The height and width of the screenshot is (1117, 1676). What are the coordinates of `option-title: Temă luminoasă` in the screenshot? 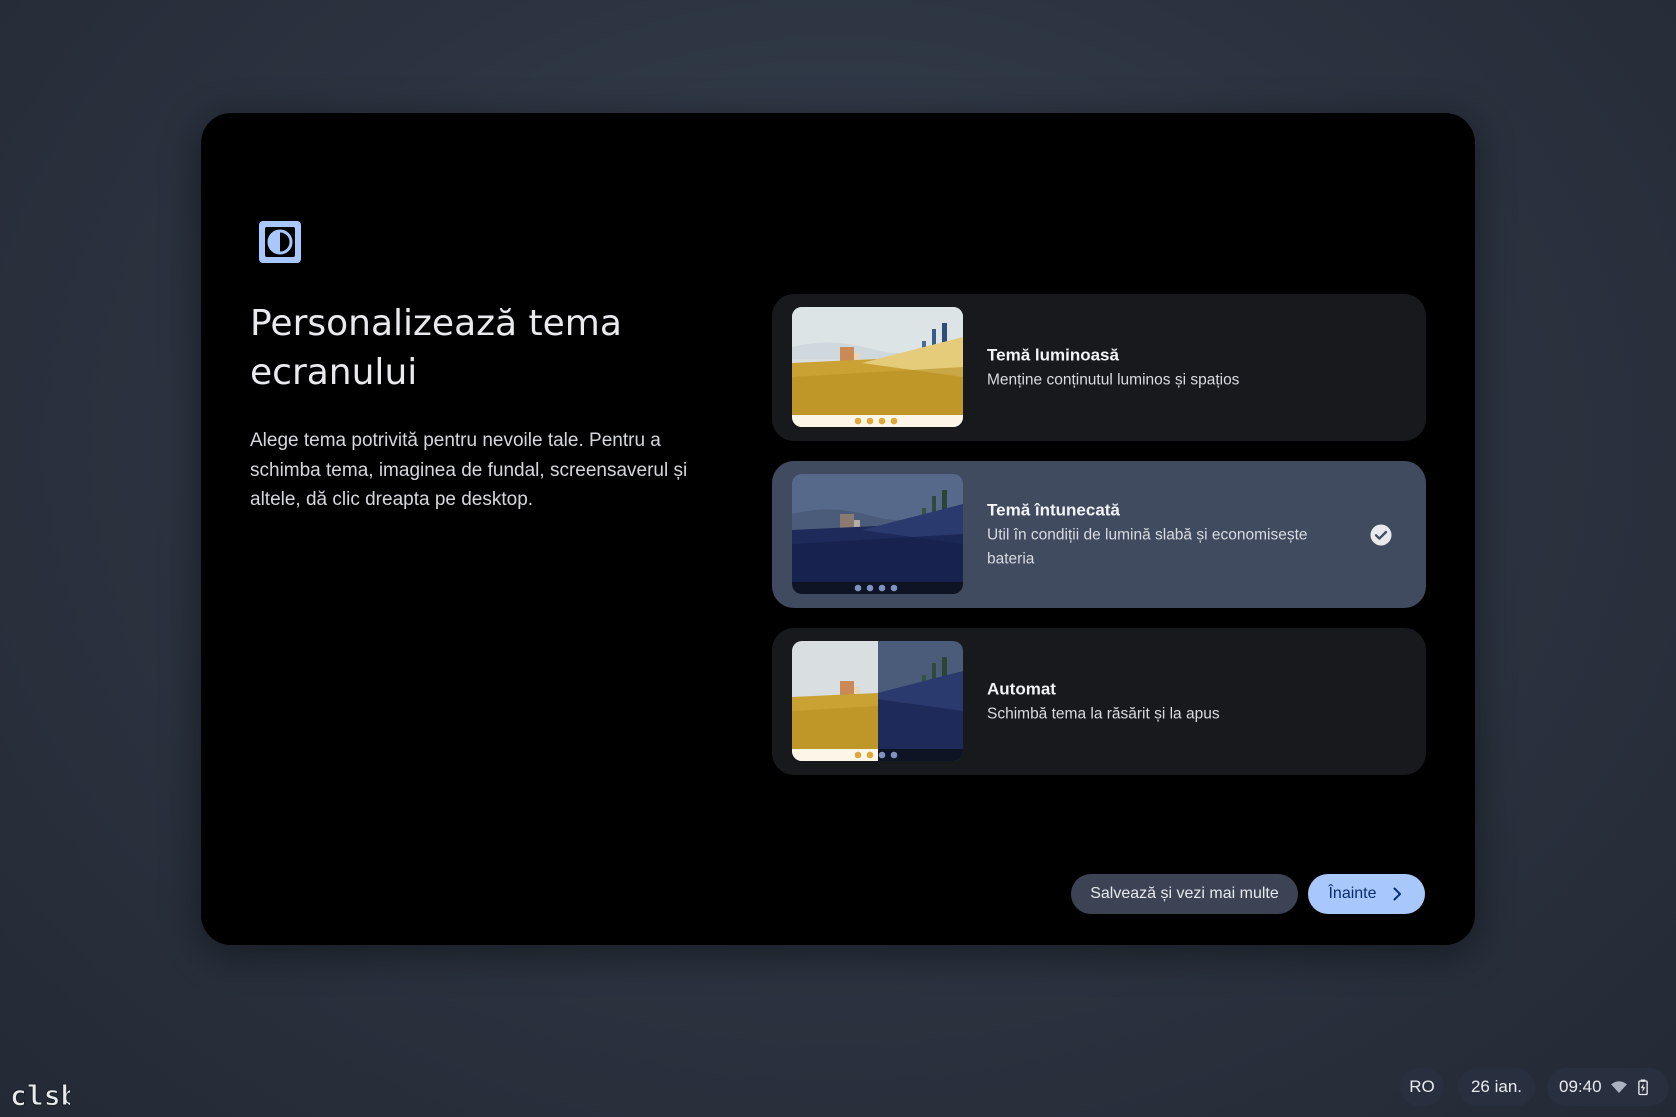 It's located at (1053, 354).